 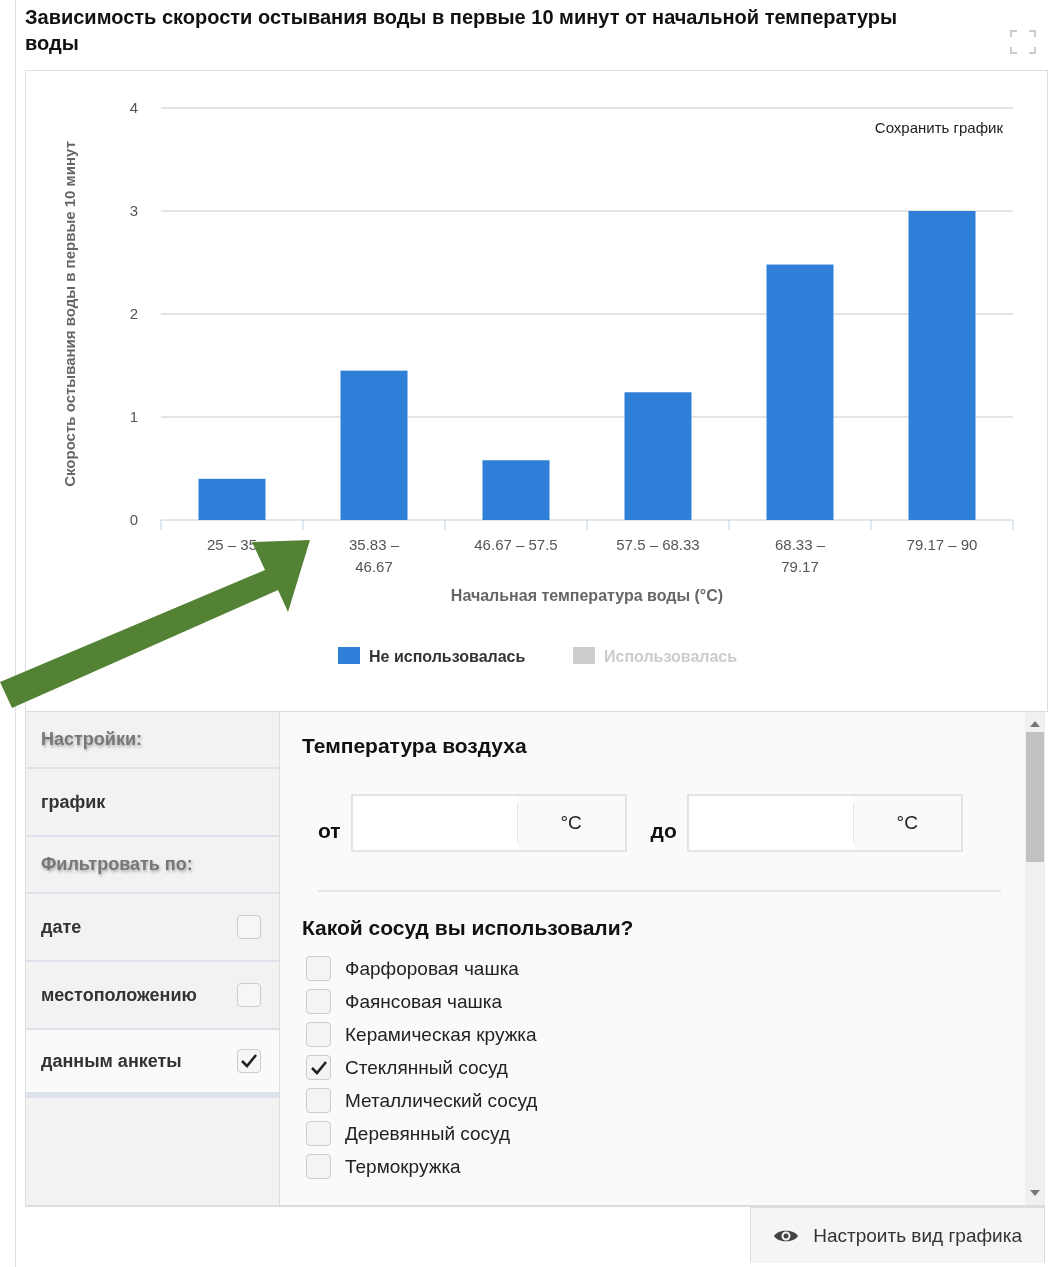 What do you see at coordinates (938, 127) in the screenshot?
I see `save-chart-link: Сохранить график` at bounding box center [938, 127].